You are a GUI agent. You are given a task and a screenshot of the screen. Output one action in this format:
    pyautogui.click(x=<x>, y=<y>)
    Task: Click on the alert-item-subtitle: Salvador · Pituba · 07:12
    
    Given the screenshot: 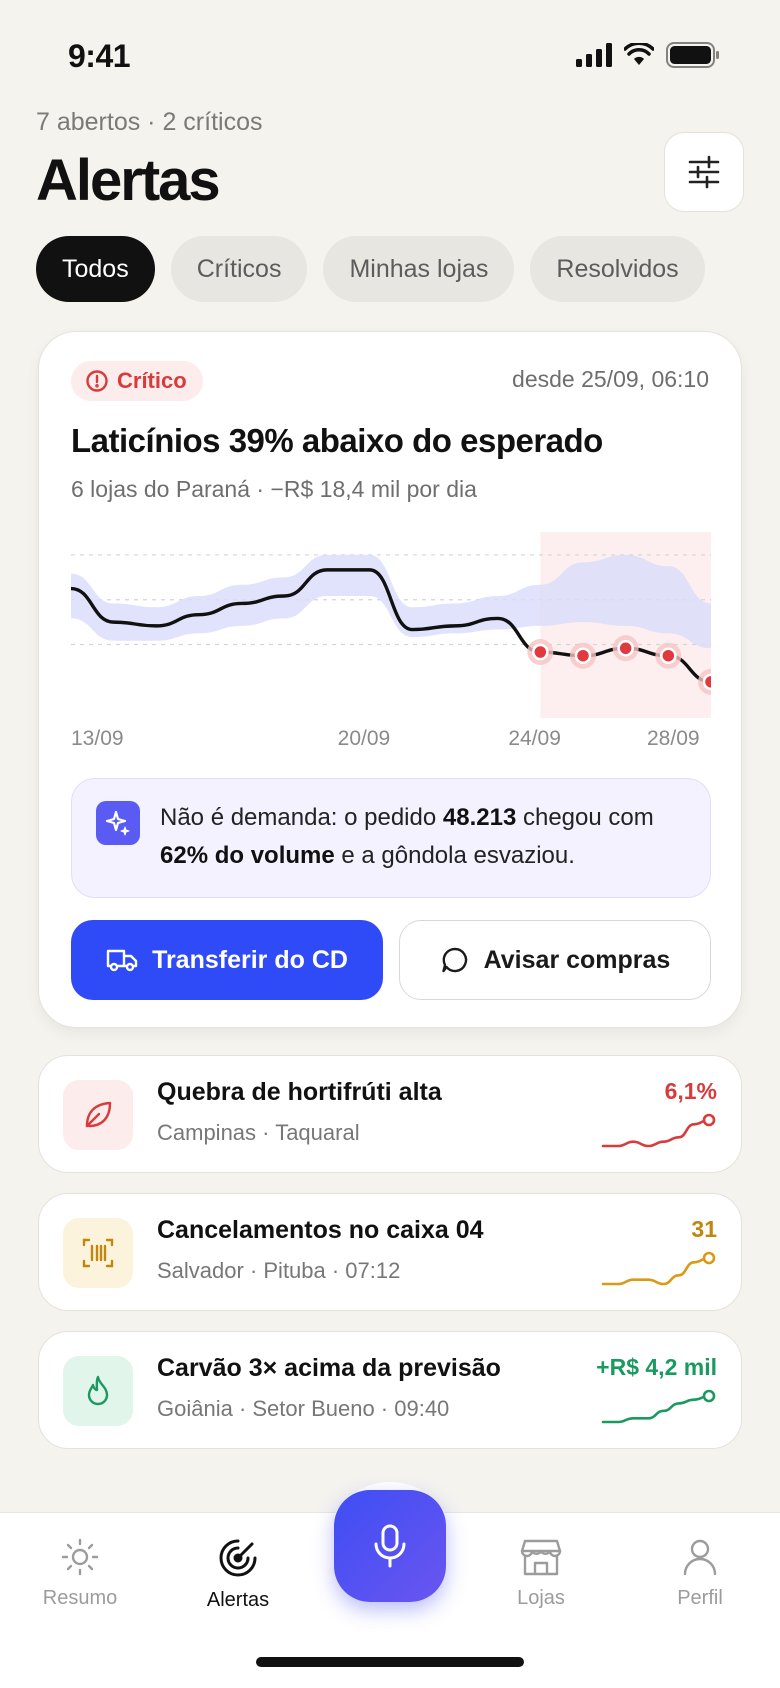 What is the action you would take?
    pyautogui.click(x=279, y=1270)
    